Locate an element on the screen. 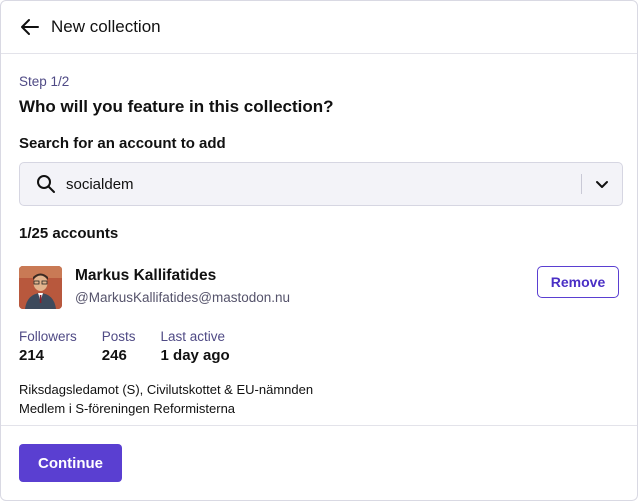 This screenshot has height=502, width=640. stat-value: 246 is located at coordinates (114, 355).